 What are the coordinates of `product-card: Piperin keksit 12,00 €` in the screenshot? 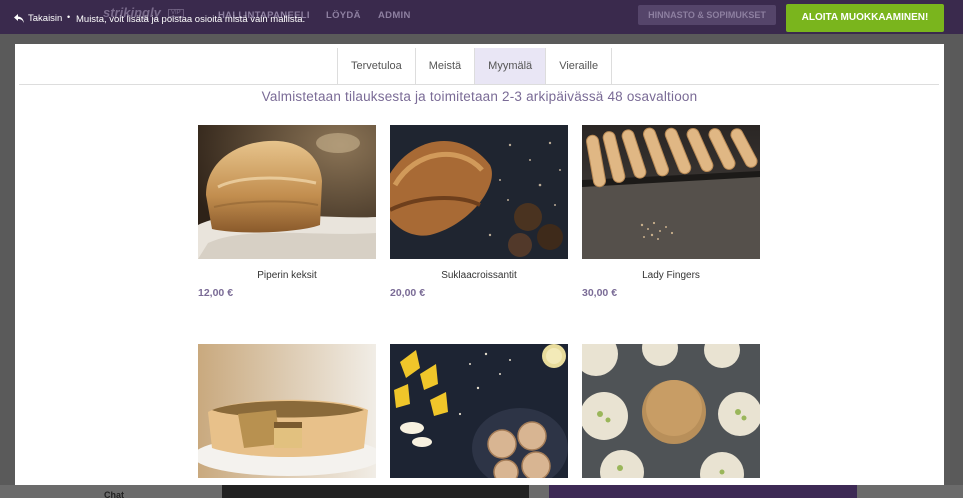 It's located at (287, 212).